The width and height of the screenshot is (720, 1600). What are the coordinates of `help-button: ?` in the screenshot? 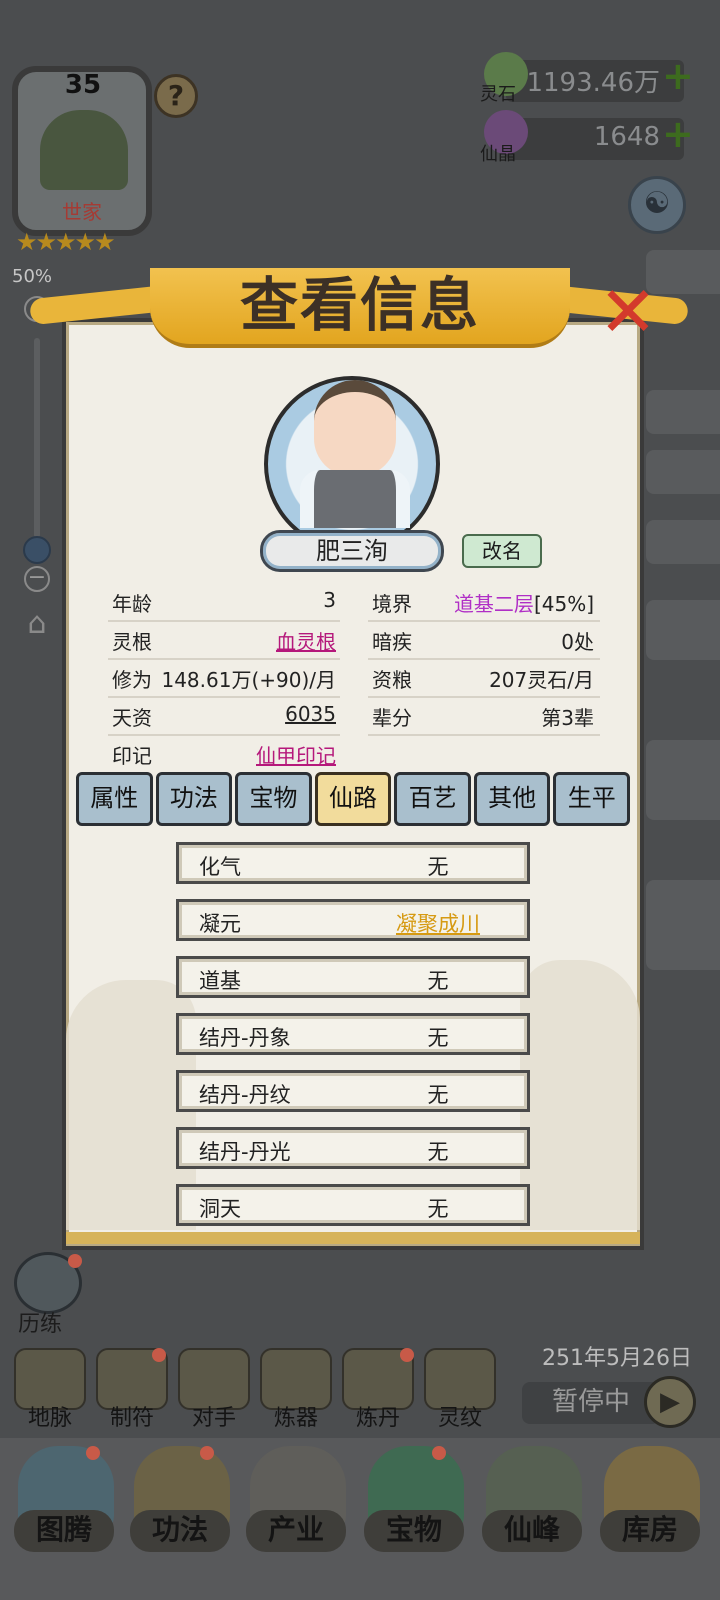 It's located at (176, 96).